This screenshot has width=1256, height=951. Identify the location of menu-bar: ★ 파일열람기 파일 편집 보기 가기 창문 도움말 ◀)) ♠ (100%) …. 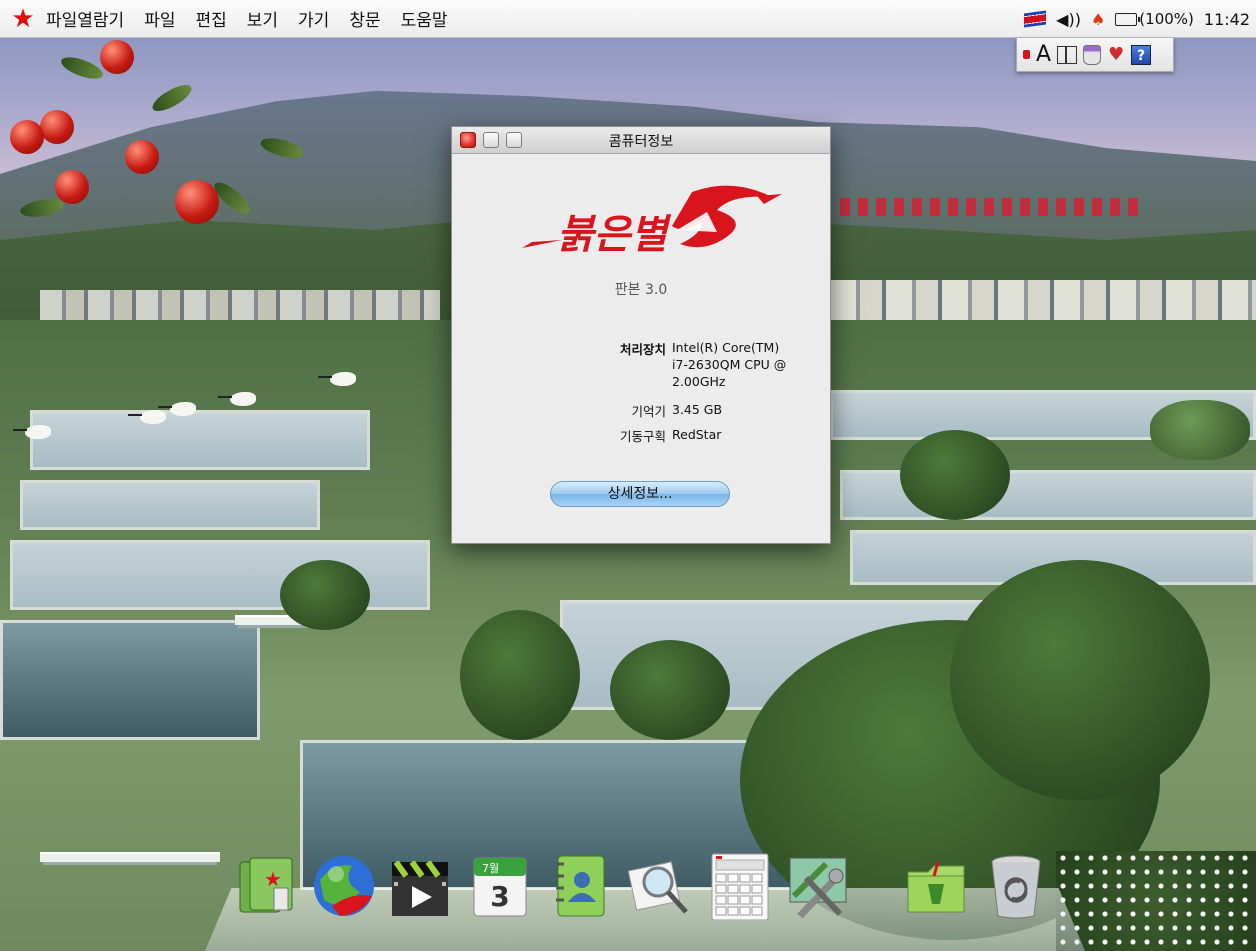
(628, 19).